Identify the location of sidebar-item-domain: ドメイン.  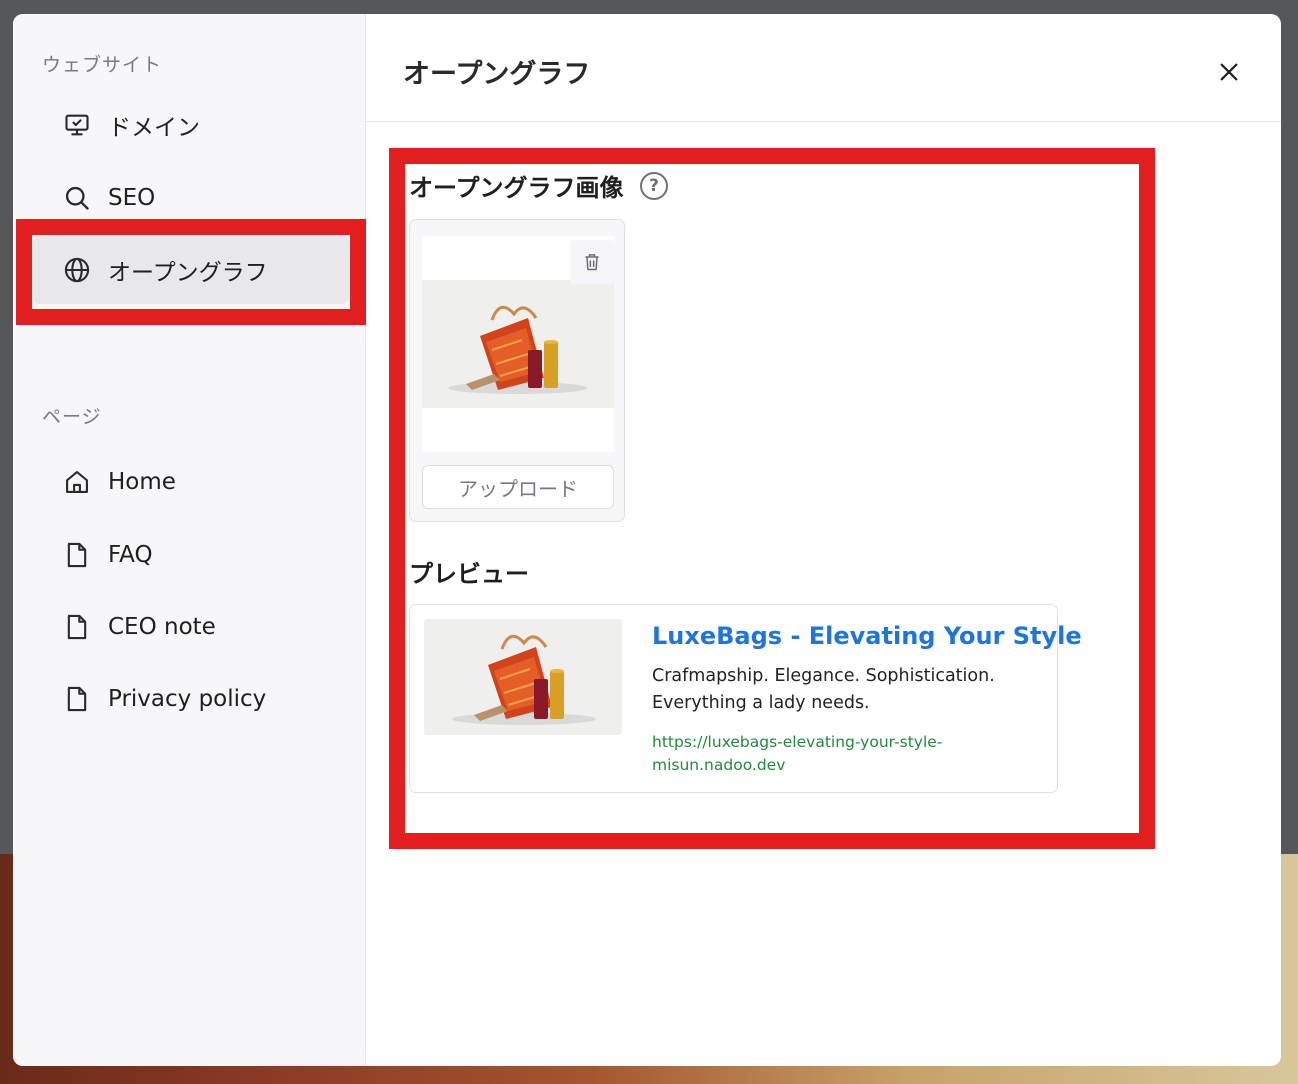
(191, 125).